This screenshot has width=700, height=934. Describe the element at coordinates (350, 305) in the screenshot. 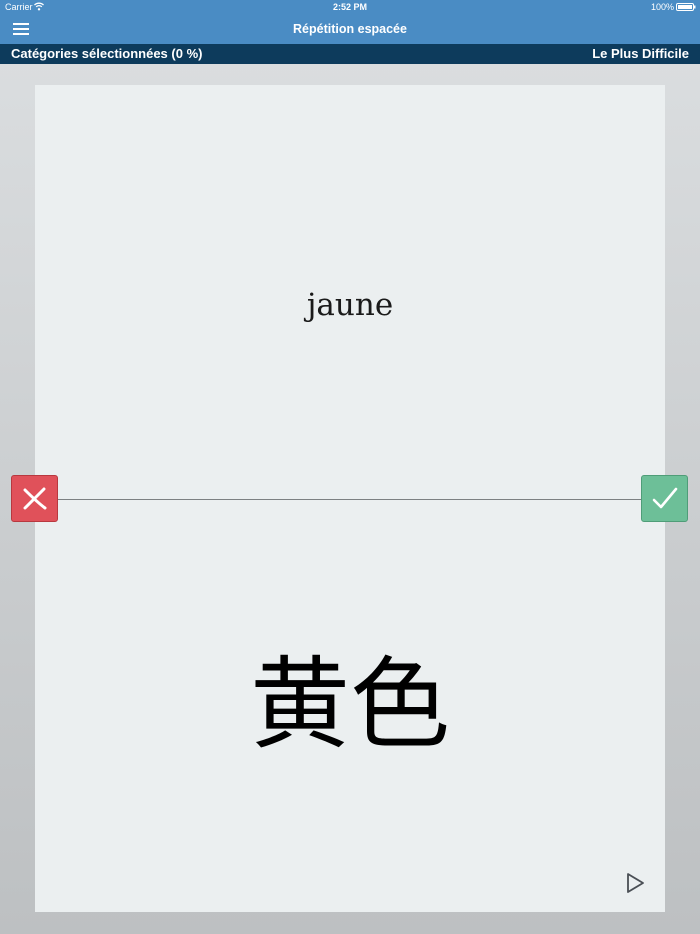

I see `card-front-word: jaune` at that location.